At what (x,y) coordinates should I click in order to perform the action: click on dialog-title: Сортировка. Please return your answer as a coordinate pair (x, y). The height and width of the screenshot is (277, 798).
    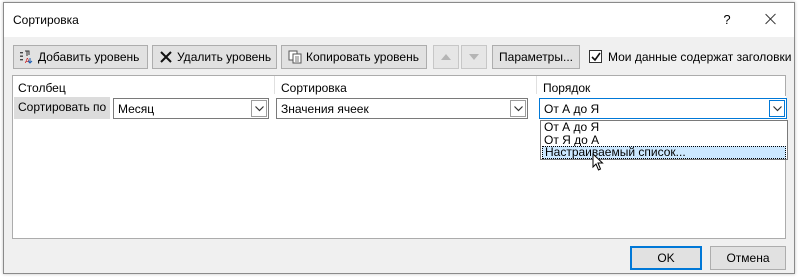
    Looking at the image, I should click on (46, 20).